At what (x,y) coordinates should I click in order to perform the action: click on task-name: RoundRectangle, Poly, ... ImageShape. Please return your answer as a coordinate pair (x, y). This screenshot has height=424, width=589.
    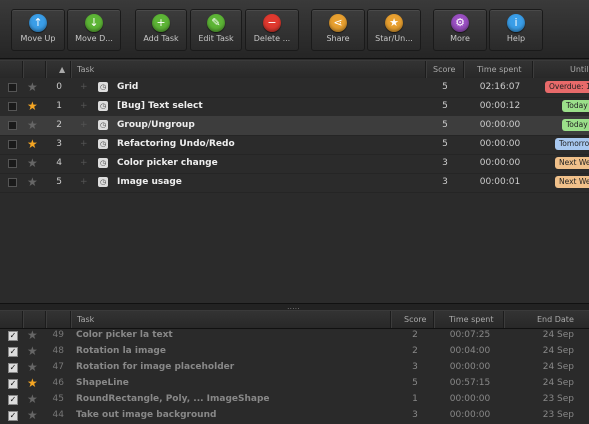
    Looking at the image, I should click on (173, 399).